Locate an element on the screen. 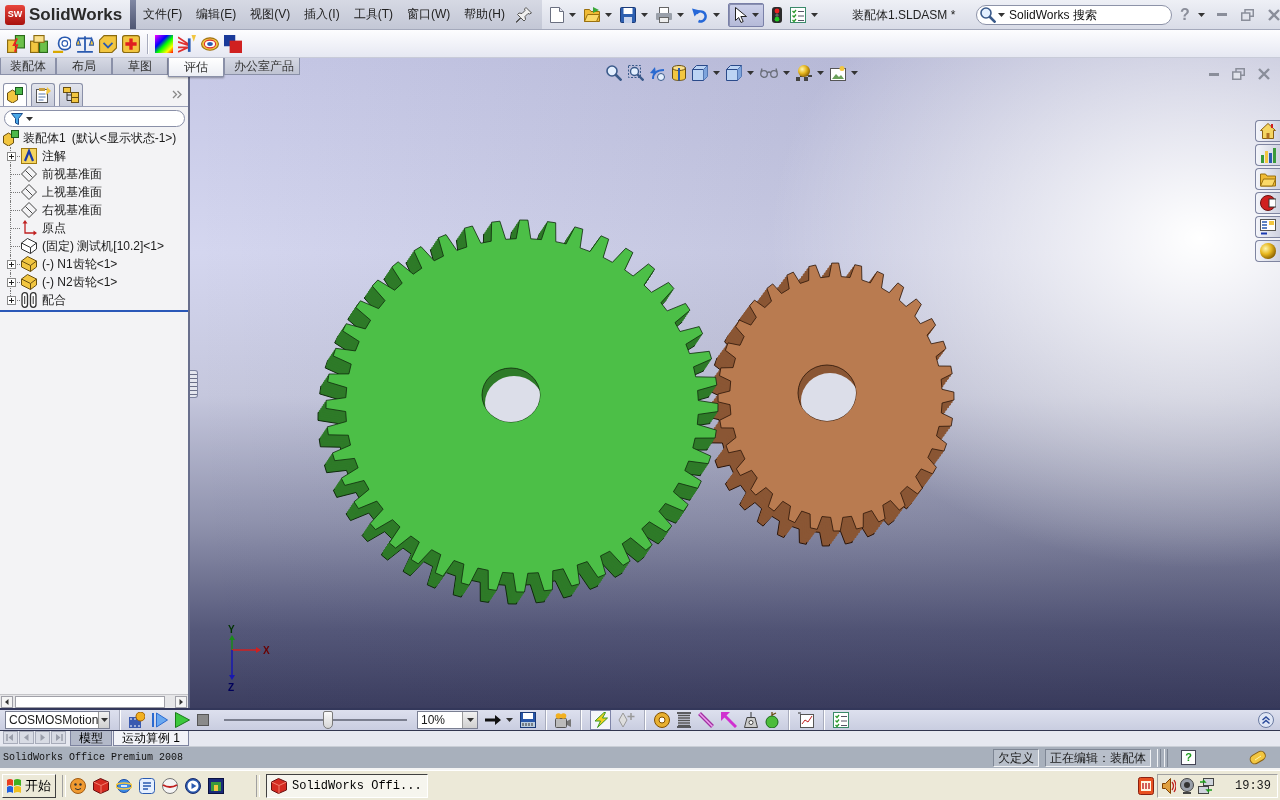  menu-item: 帮助(H) is located at coordinates (484, 14).